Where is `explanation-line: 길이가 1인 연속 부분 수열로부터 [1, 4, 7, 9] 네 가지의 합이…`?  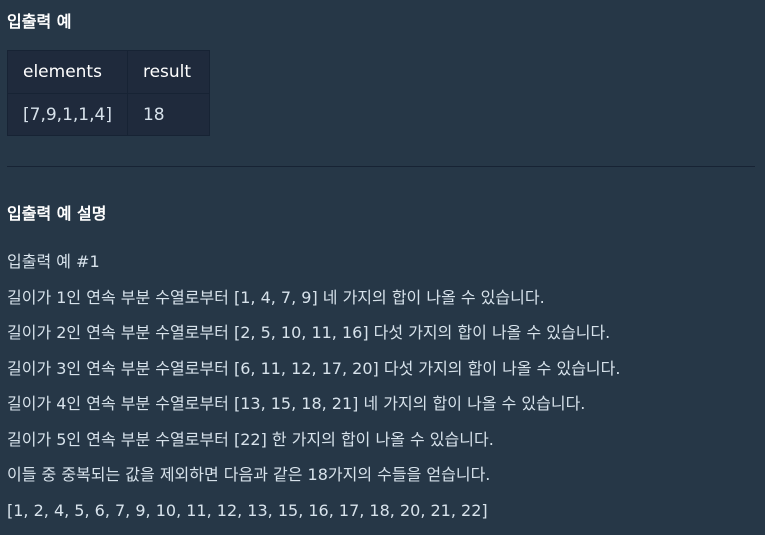
explanation-line: 길이가 1인 연속 부분 수열로부터 [1, 4, 7, 9] 네 가지의 합이… is located at coordinates (276, 297).